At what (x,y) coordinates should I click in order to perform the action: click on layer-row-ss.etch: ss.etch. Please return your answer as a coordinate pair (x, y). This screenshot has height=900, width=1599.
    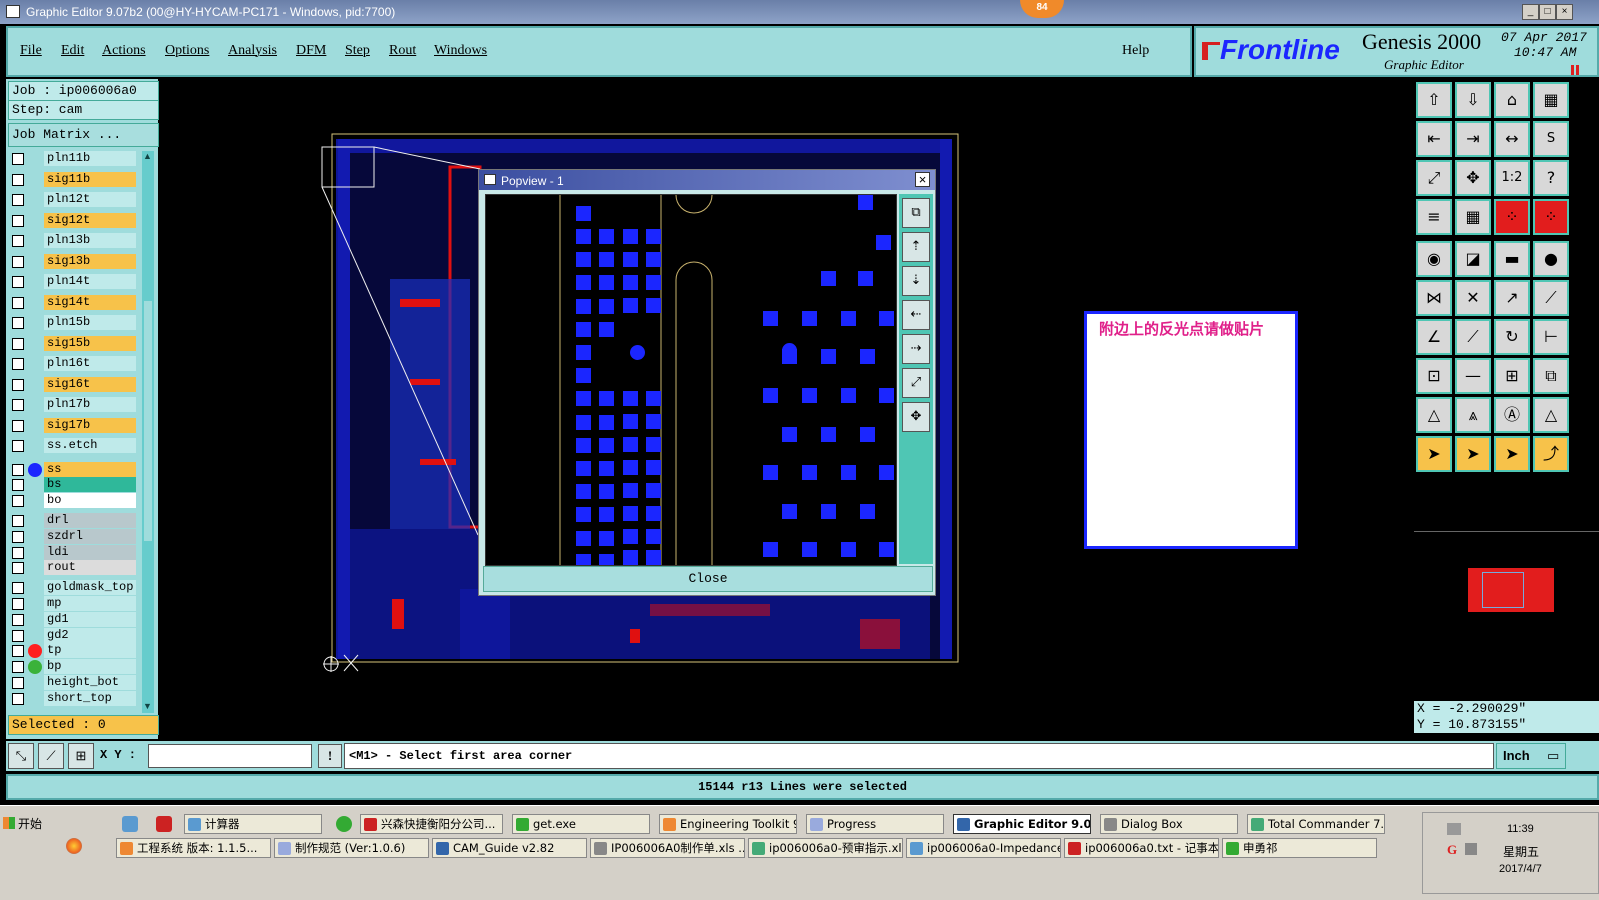
    Looking at the image, I should click on (74, 445).